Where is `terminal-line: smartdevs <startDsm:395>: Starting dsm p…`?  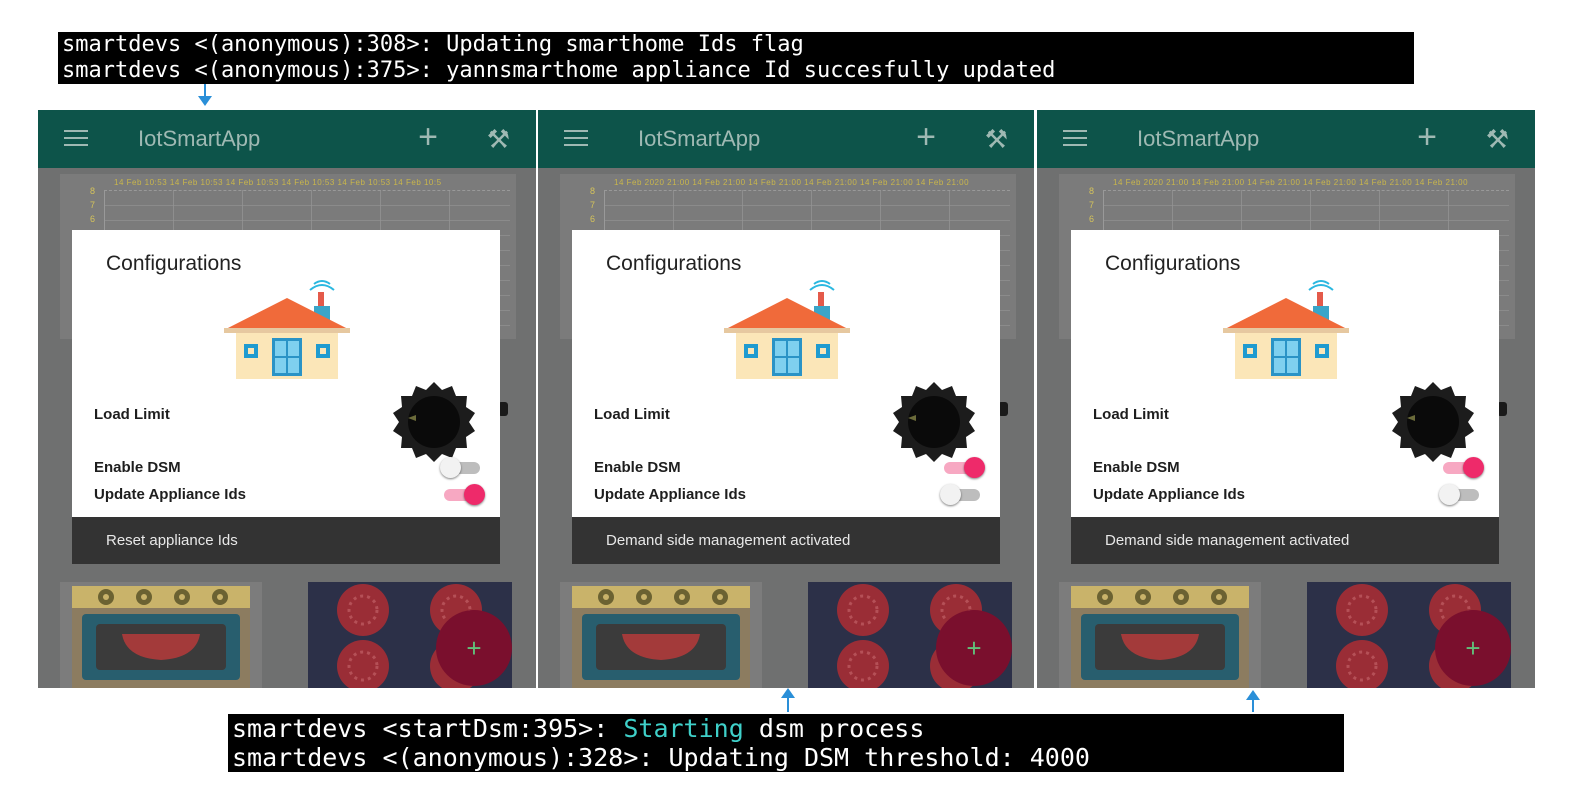 terminal-line: smartdevs <startDsm:395>: Starting dsm p… is located at coordinates (578, 728).